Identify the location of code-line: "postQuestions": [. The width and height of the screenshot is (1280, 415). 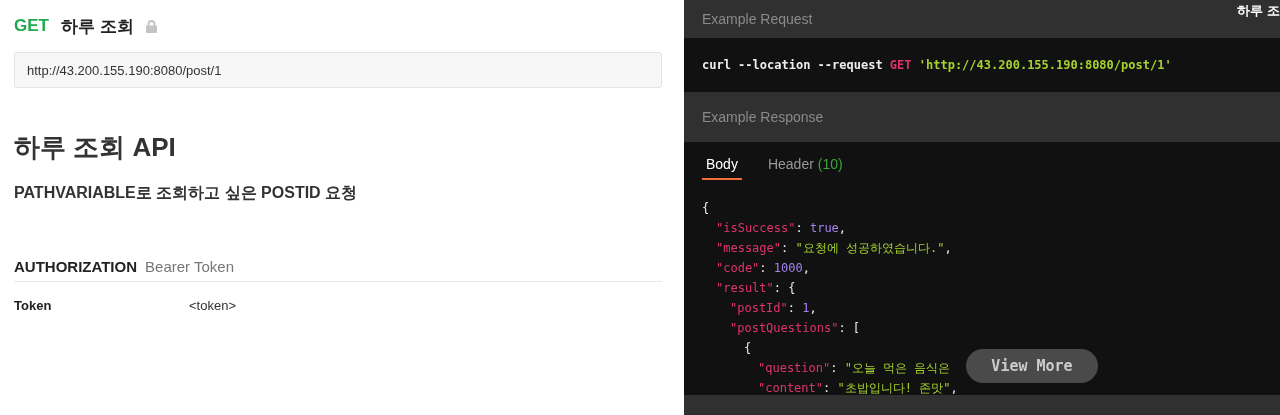
(795, 328).